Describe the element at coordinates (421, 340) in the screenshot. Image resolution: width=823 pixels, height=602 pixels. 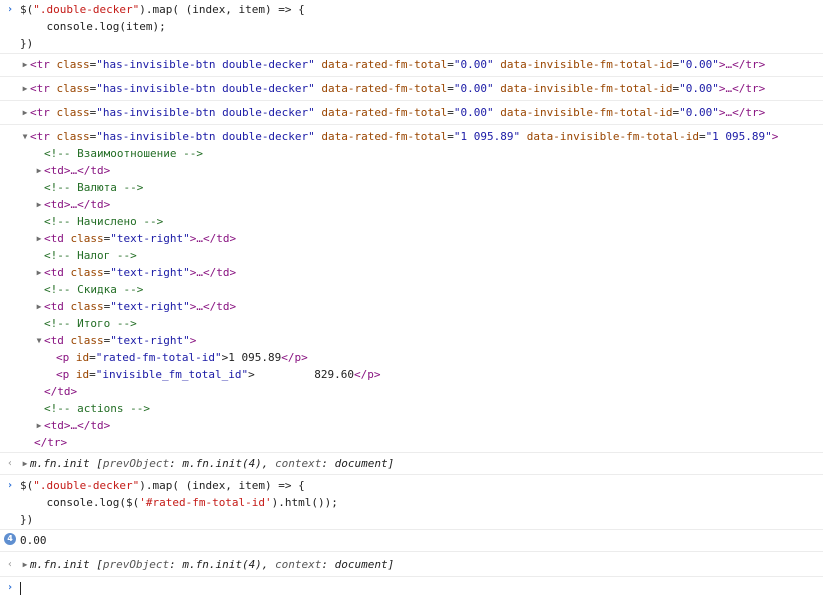
I see `dom-node-td-text-right-open: ▼ <td class="text-right">` at that location.